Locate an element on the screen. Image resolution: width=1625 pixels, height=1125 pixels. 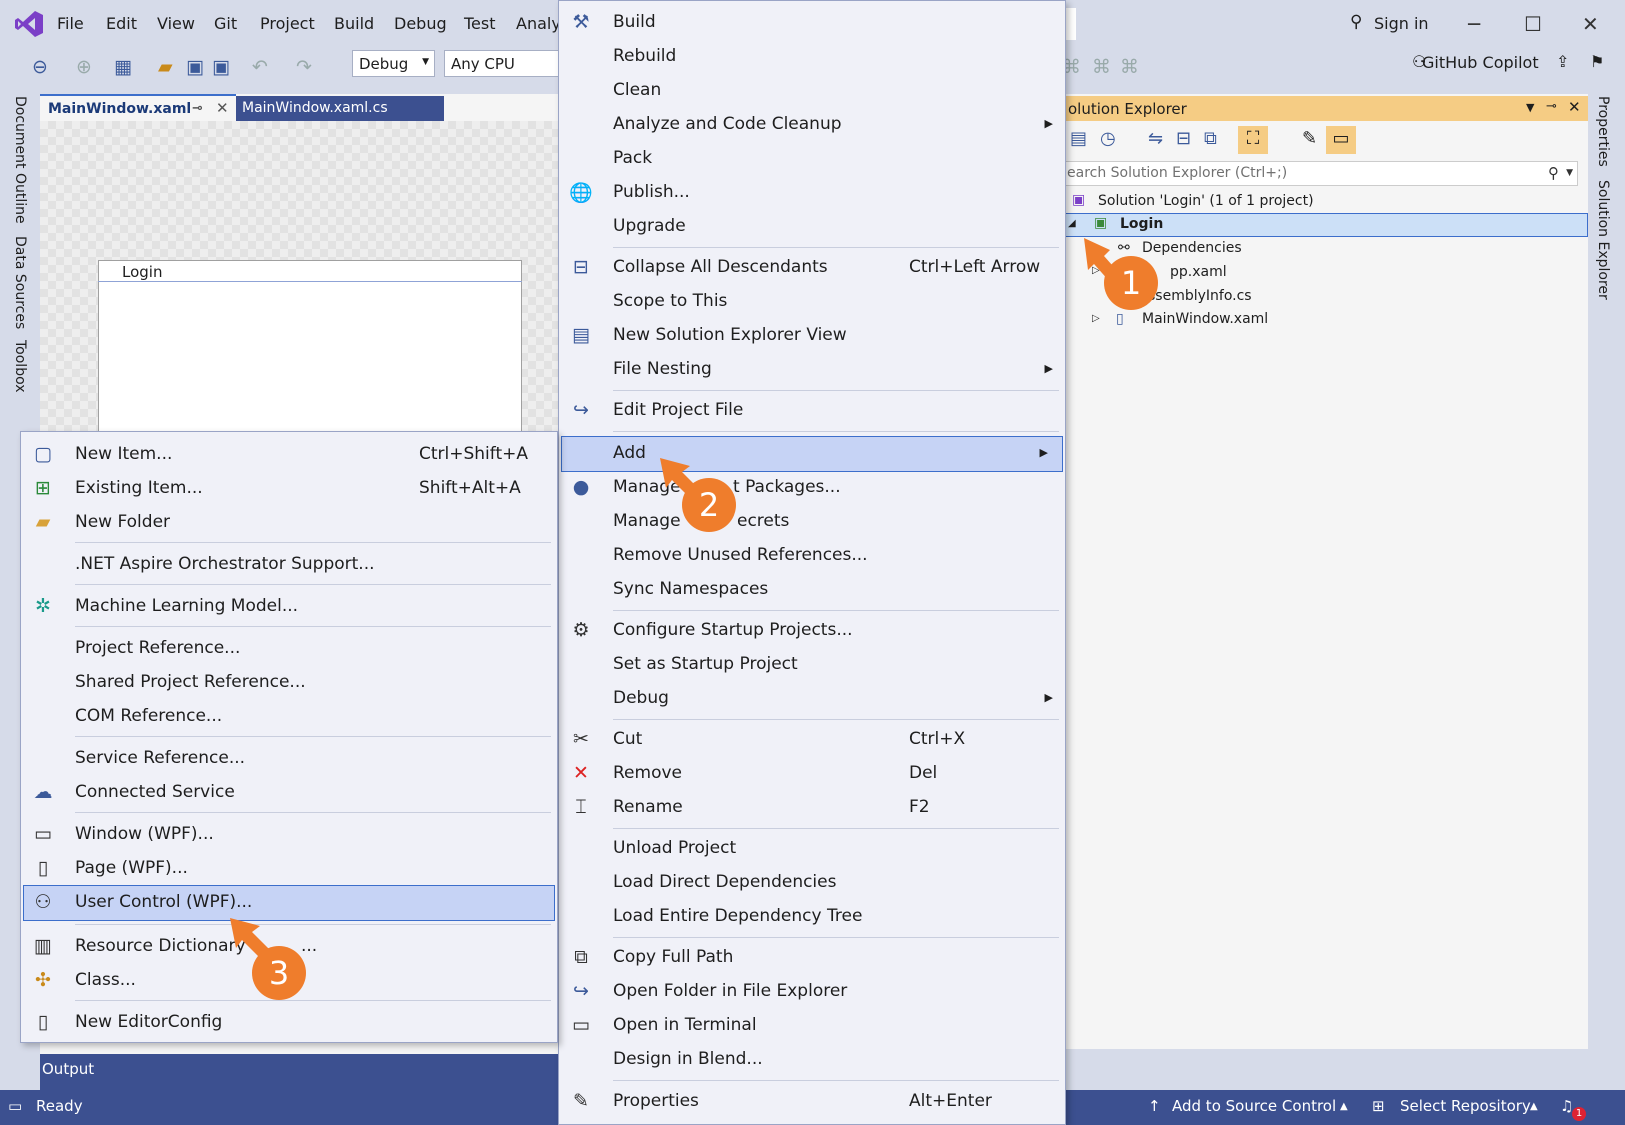
callout-badge-3: 3 is located at coordinates (279, 973).